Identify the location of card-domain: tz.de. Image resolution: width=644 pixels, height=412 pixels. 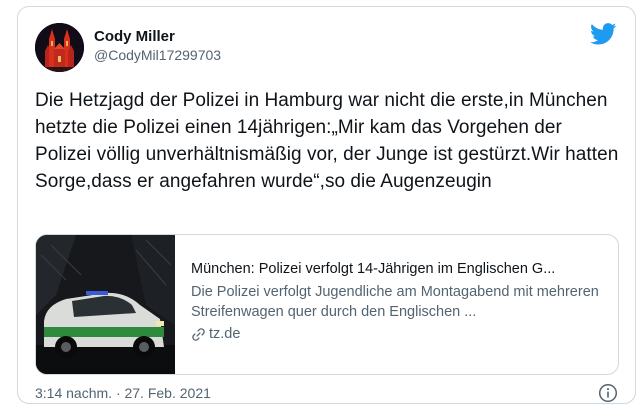
(224, 334).